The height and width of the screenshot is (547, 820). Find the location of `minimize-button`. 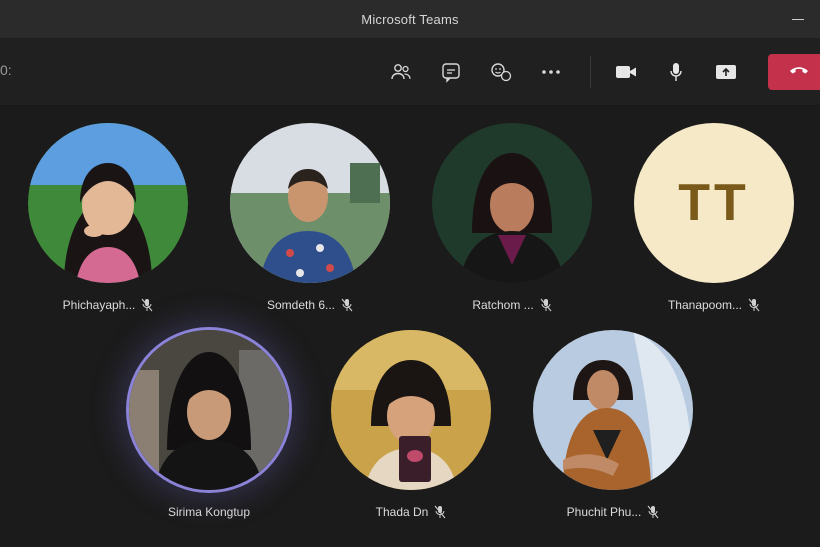

minimize-button is located at coordinates (798, 19).